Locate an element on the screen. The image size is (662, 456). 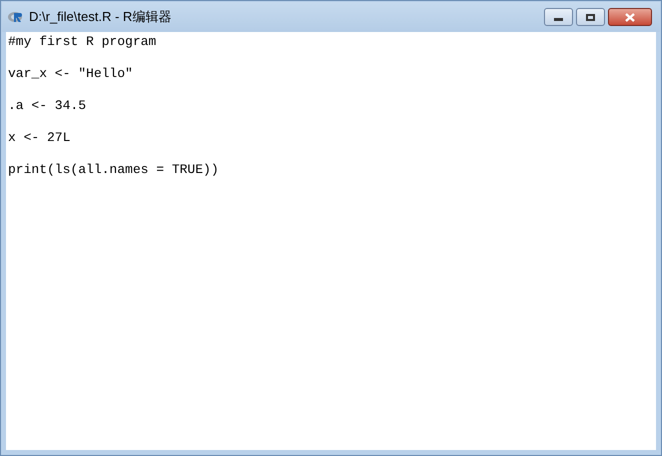
minimize-button is located at coordinates (558, 17).